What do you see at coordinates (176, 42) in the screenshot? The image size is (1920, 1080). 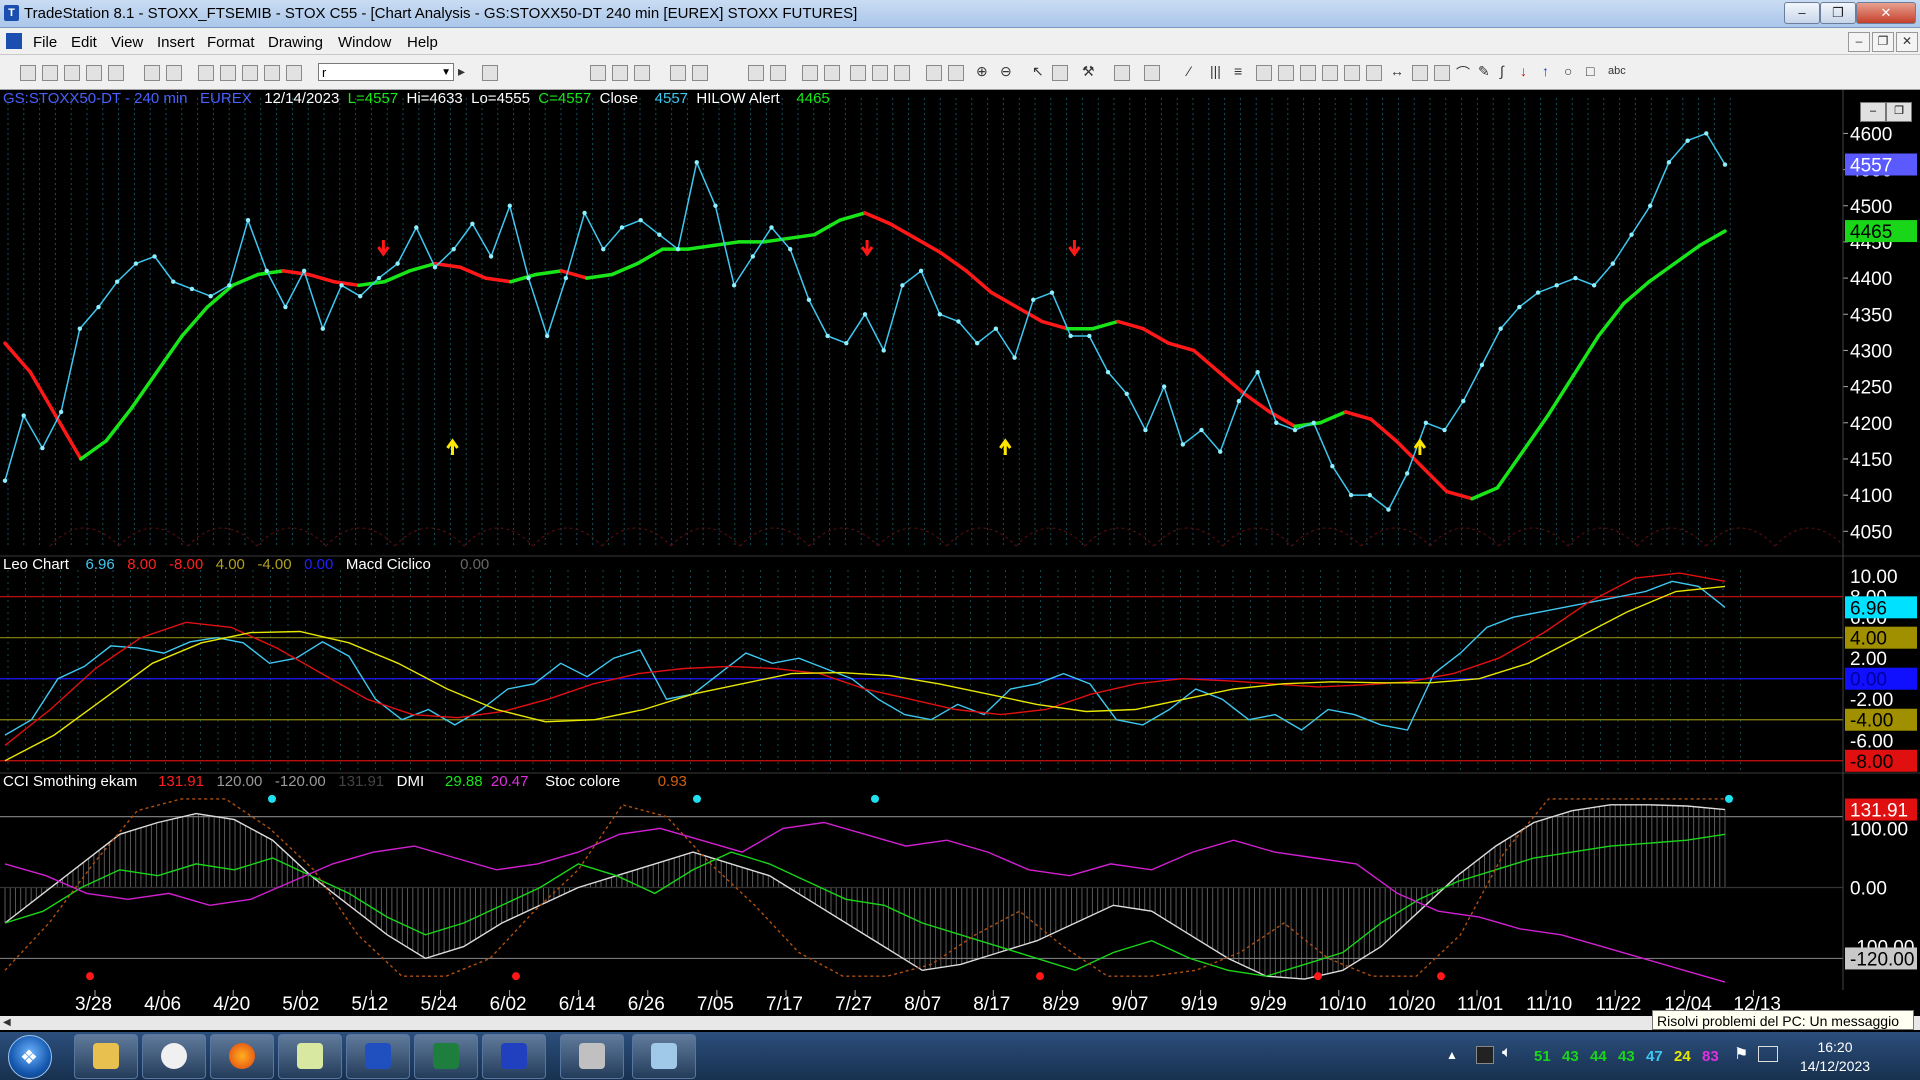 I see `menu-insert: Insert` at bounding box center [176, 42].